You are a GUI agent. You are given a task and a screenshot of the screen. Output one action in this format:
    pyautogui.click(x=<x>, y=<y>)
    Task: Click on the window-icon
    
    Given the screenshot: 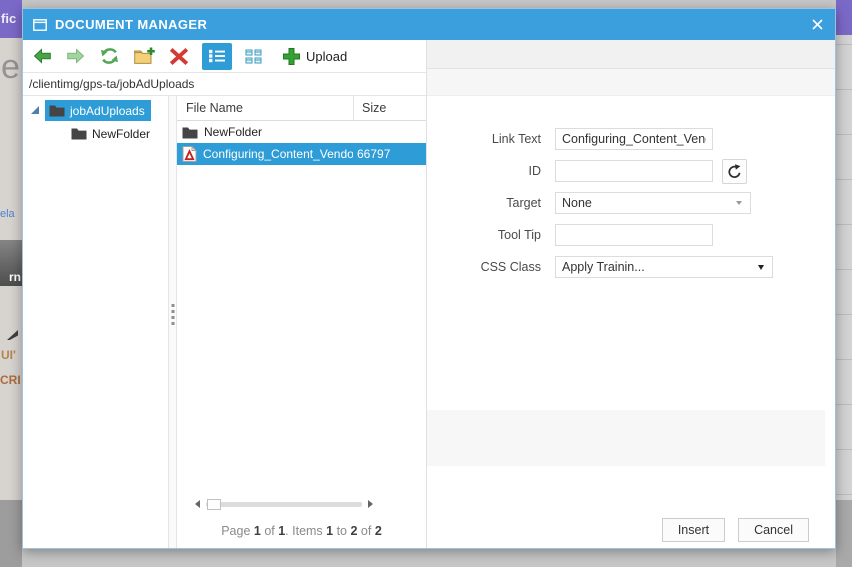 What is the action you would take?
    pyautogui.click(x=40, y=24)
    